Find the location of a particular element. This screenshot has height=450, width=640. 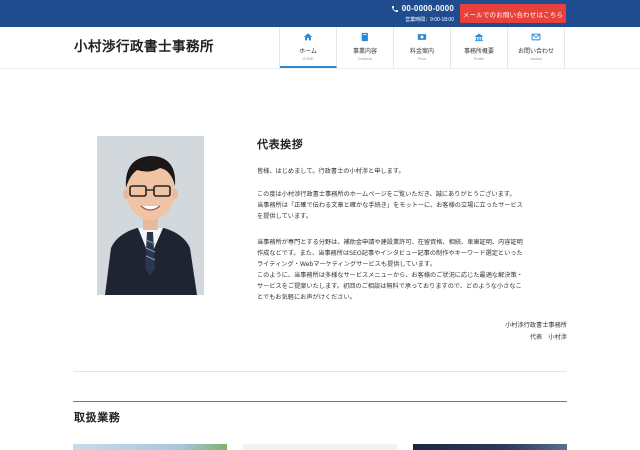

signature-office: 小村渉行政書士事務所 is located at coordinates (536, 325).